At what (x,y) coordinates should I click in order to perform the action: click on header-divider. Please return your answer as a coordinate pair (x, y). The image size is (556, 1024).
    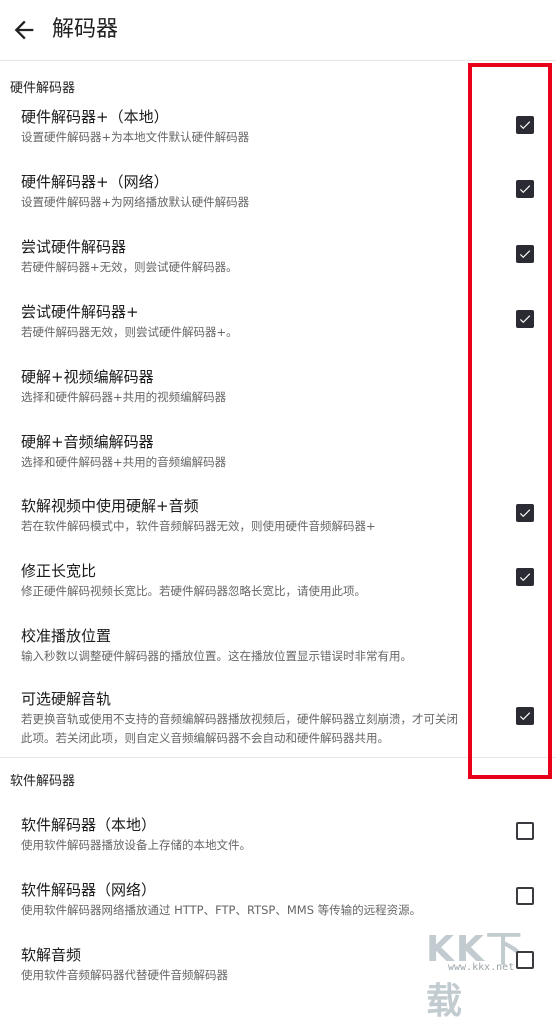
    Looking at the image, I should click on (278, 60).